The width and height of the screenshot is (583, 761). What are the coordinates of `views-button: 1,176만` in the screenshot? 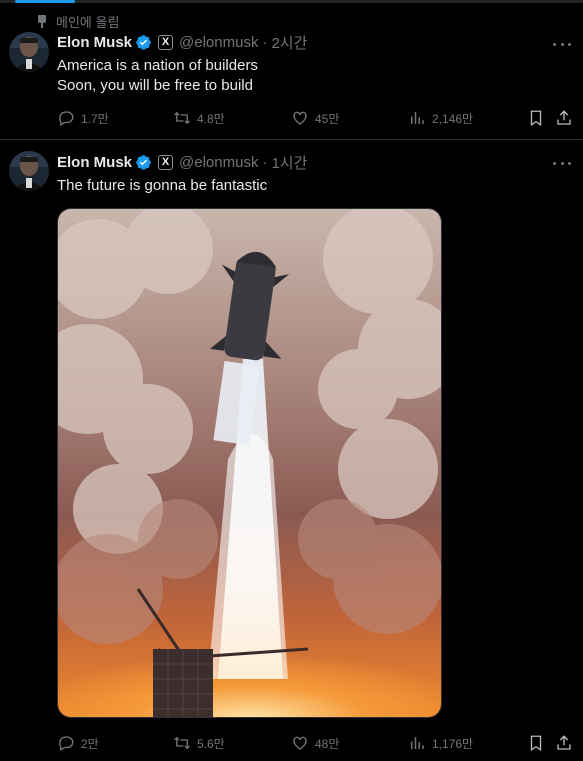 It's located at (440, 743).